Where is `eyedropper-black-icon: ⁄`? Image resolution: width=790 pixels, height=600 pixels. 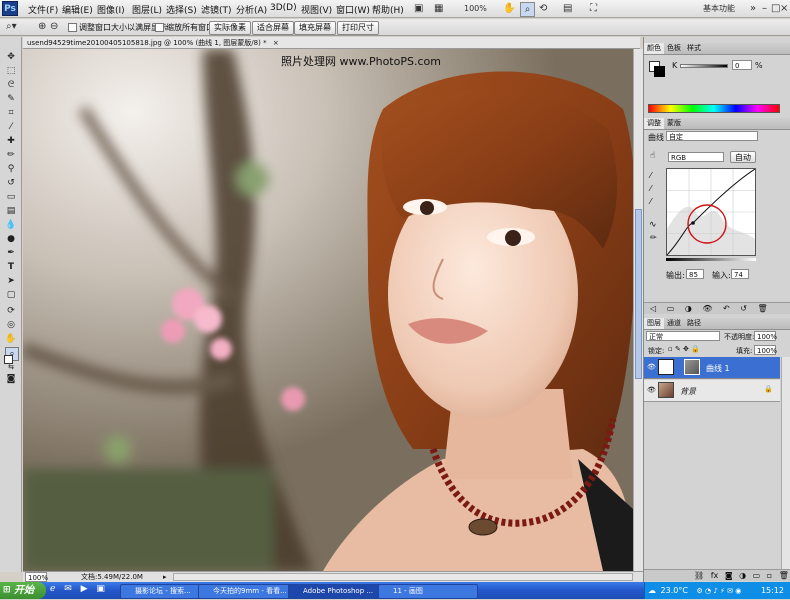 eyedropper-black-icon: ⁄ is located at coordinates (650, 175).